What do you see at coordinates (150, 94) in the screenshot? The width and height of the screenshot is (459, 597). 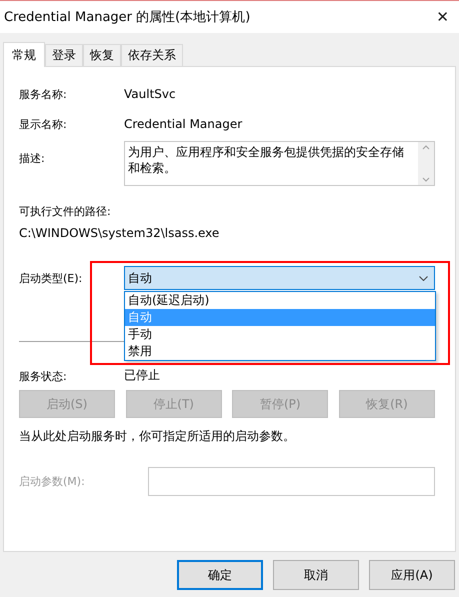 I see `field-value: VaultSvc` at bounding box center [150, 94].